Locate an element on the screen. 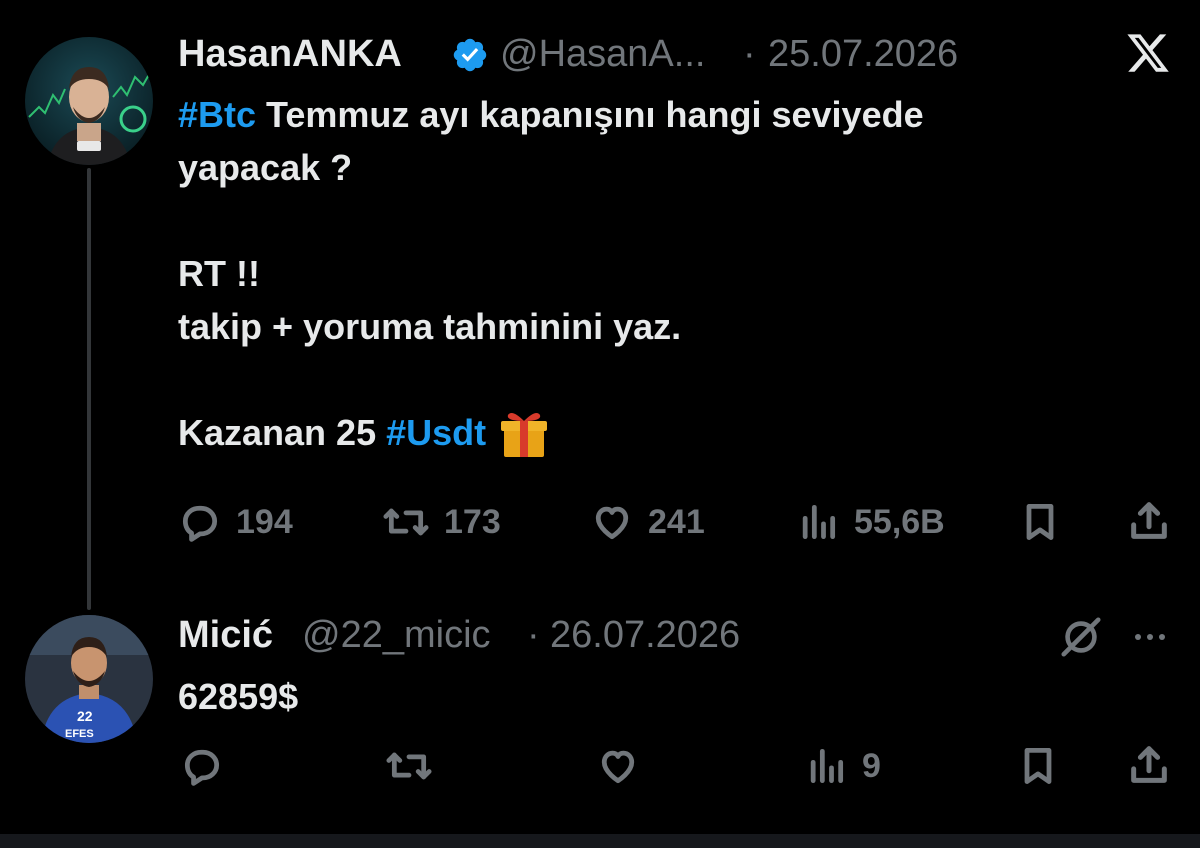 The image size is (1200, 848). author-name: HasanANKA is located at coordinates (290, 54).